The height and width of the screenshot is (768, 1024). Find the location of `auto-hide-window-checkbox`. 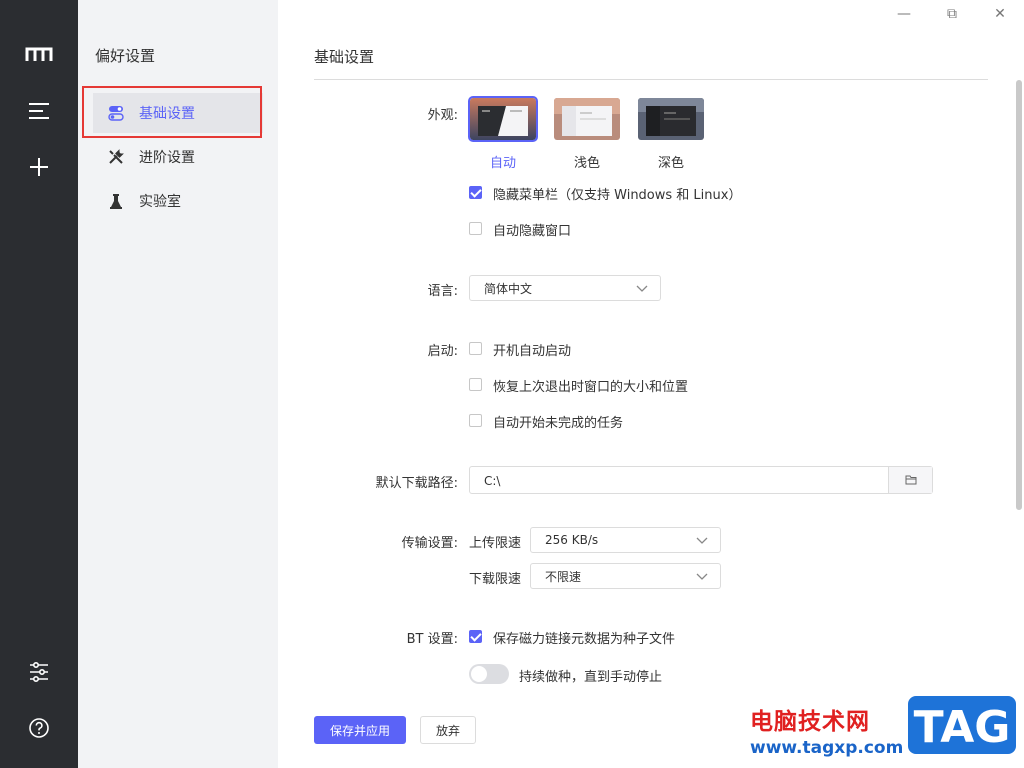

auto-hide-window-checkbox is located at coordinates (475, 228).